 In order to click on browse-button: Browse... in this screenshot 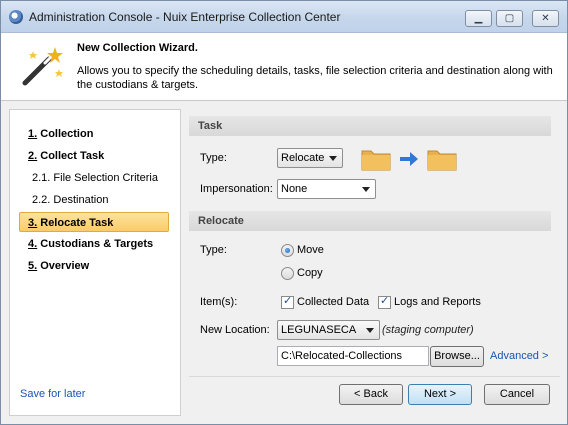, I will do `click(457, 356)`.